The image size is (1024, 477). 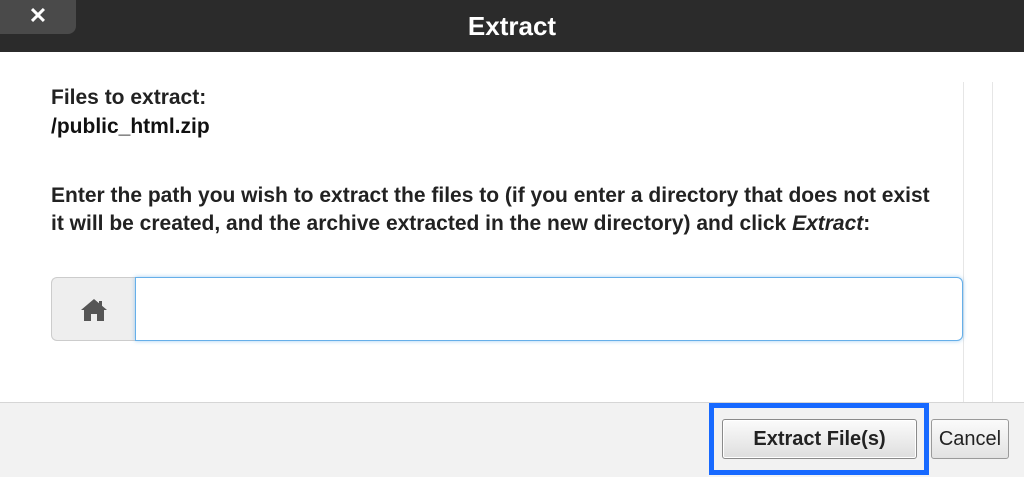 I want to click on path-input-group, so click(x=507, y=309).